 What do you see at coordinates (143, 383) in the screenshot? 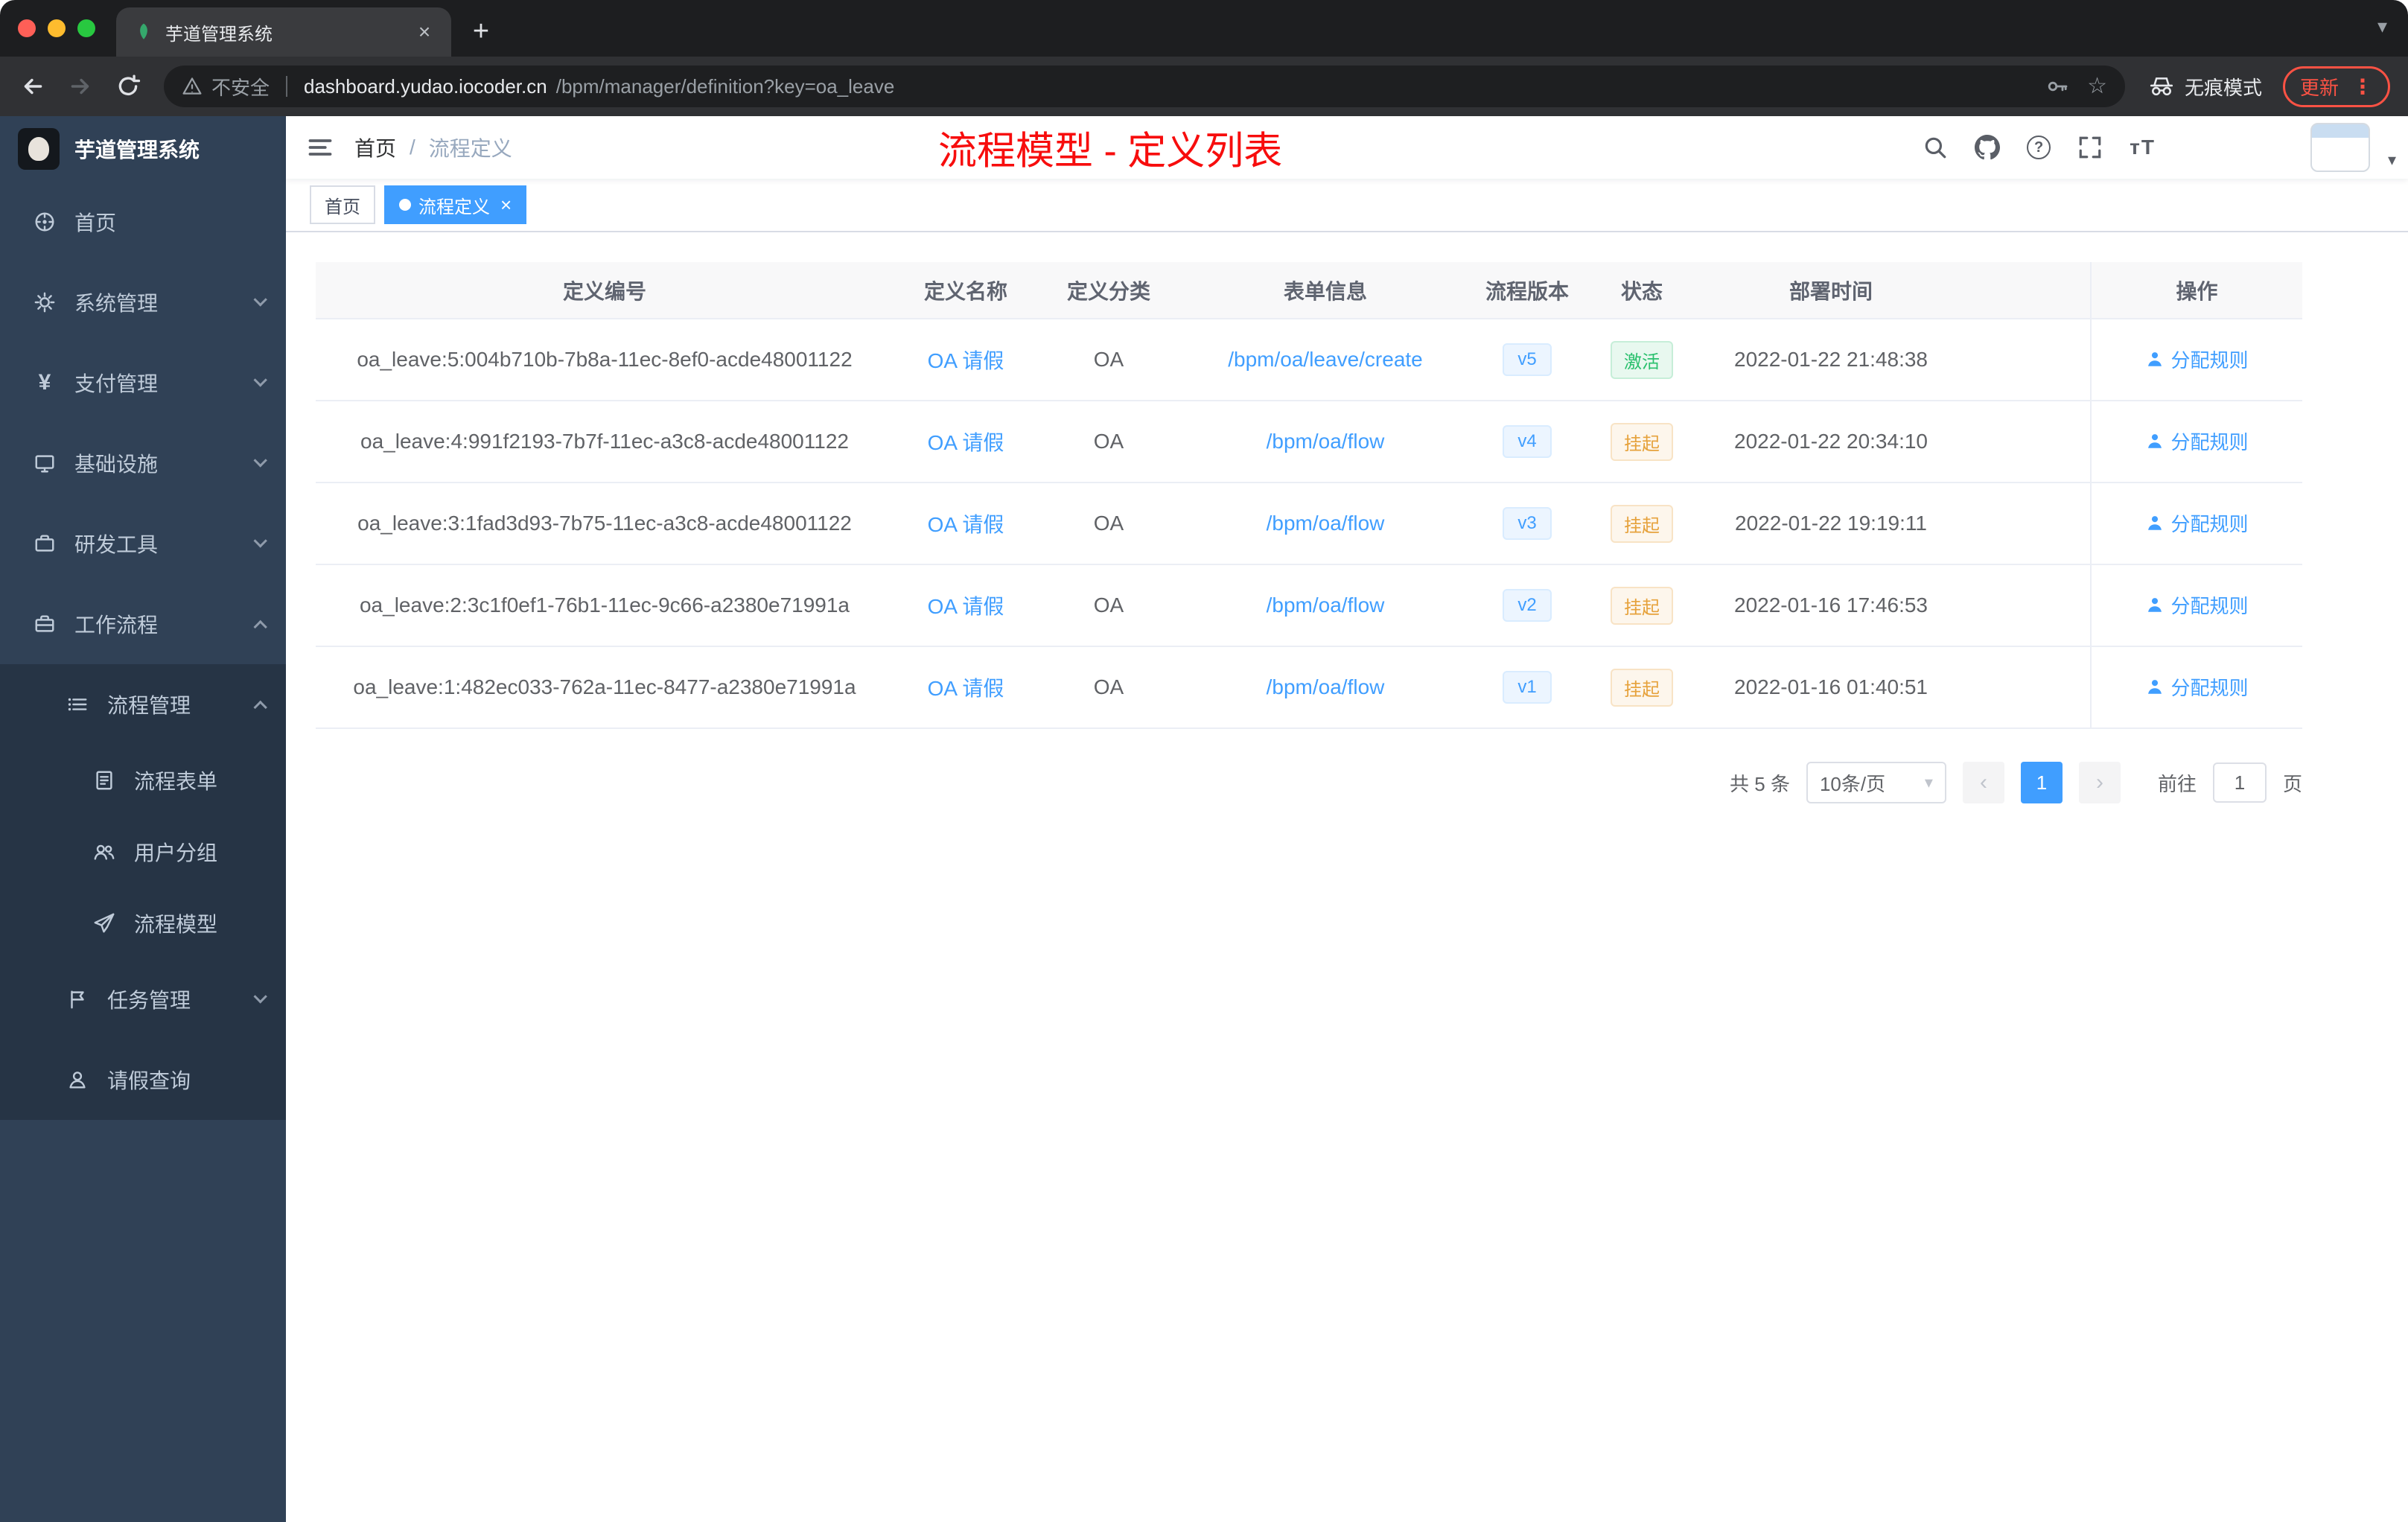
I see `sidebar-item-payment: ¥ 支付管理` at bounding box center [143, 383].